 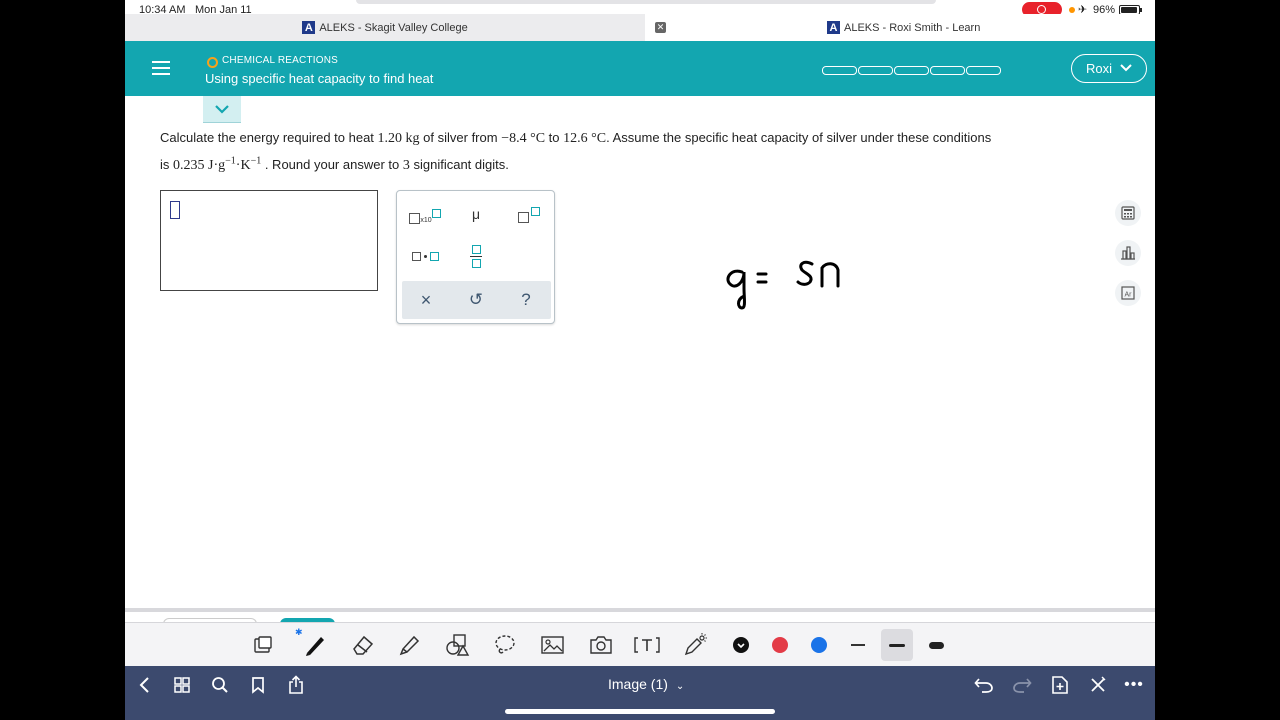 What do you see at coordinates (409, 645) in the screenshot?
I see `highlighter-icon` at bounding box center [409, 645].